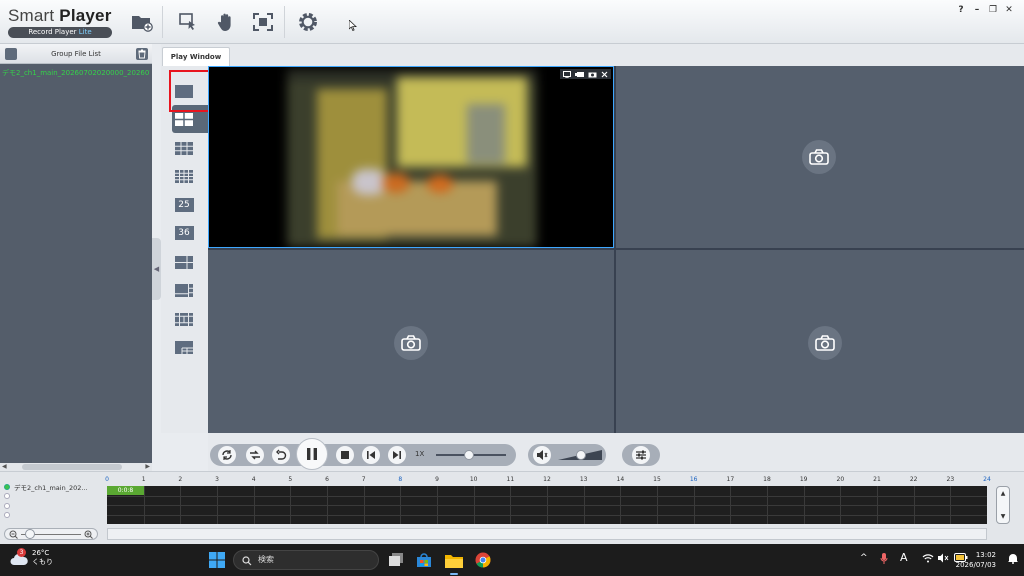 Image resolution: width=1024 pixels, height=576 pixels. Describe the element at coordinates (944, 558) in the screenshot. I see `speaker-muted-icon` at that location.